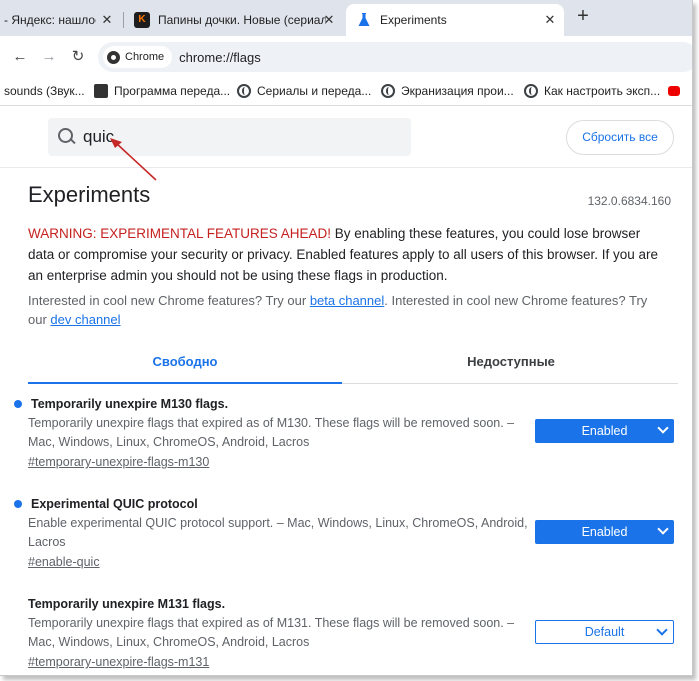 This screenshot has width=699, height=681. Describe the element at coordinates (101, 91) in the screenshot. I see `tv-icon` at that location.